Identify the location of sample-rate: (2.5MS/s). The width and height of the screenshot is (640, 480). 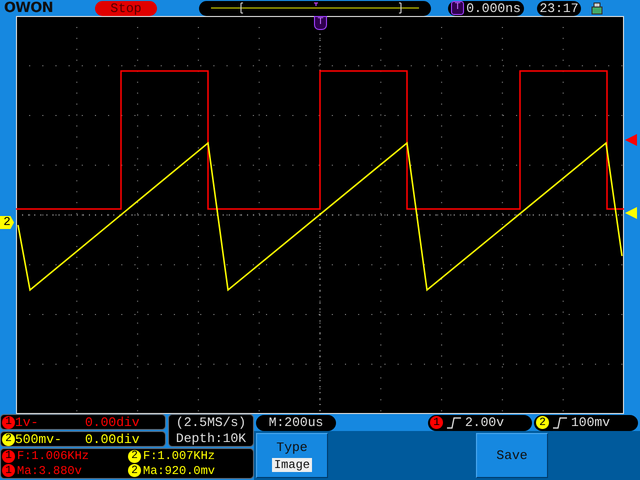
(211, 422).